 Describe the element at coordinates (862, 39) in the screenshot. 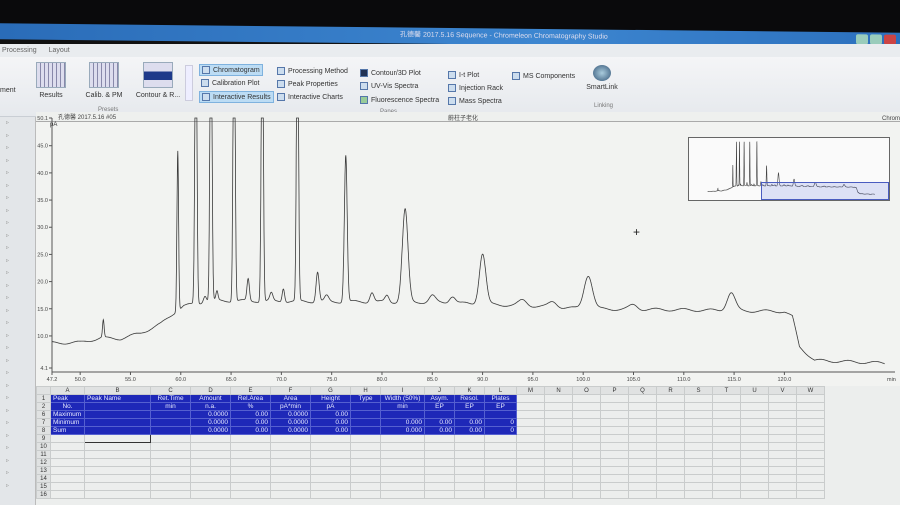

I see `minimize-button` at that location.